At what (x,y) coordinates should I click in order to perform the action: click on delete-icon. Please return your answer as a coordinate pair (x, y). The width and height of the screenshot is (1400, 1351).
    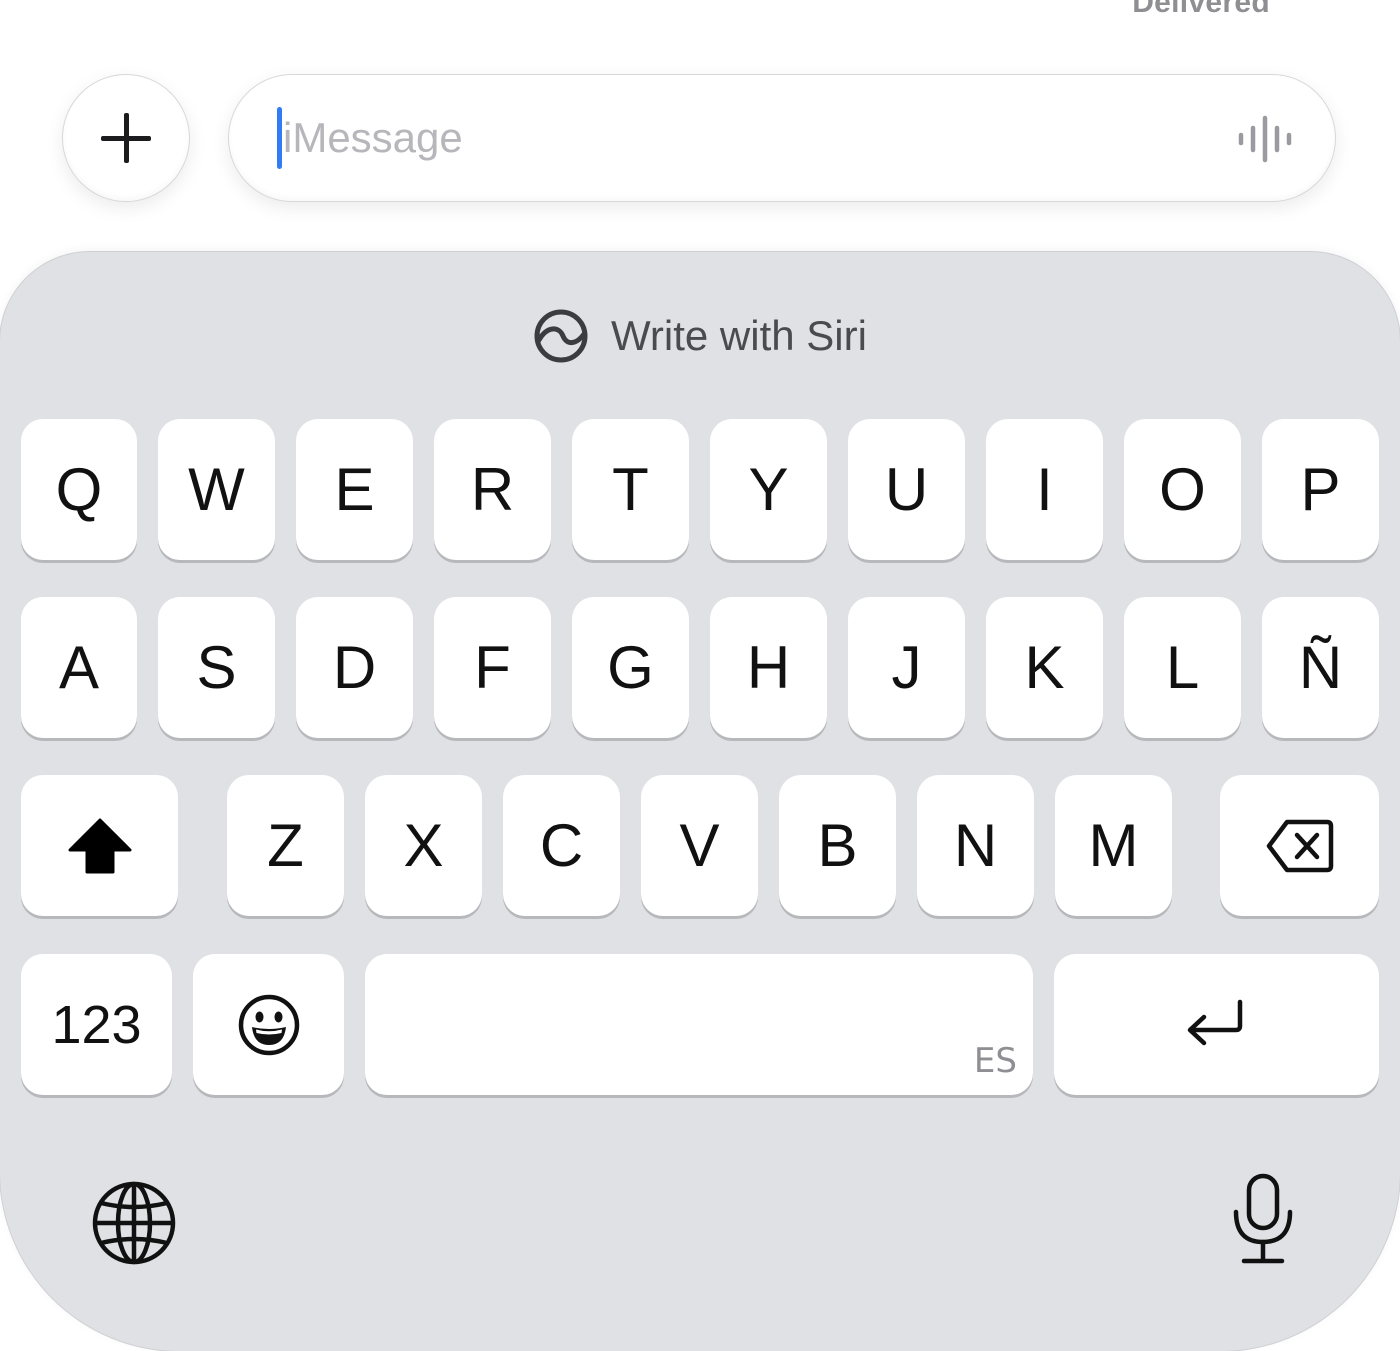
    Looking at the image, I should click on (1299, 845).